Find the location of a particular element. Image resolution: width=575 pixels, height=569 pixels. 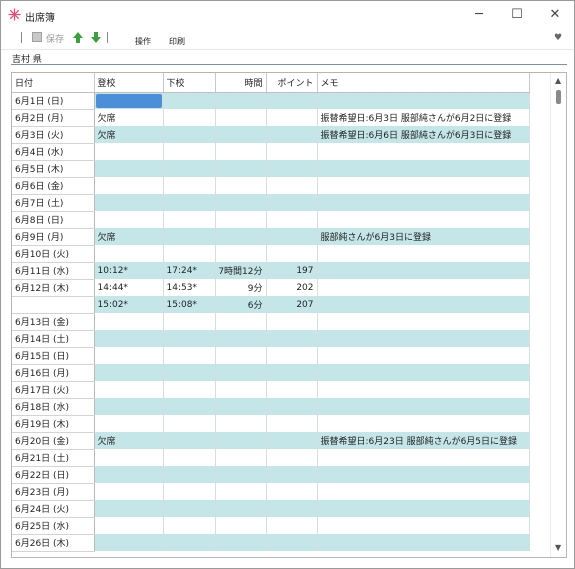

arrival-cell: 15:02* is located at coordinates (129, 304).